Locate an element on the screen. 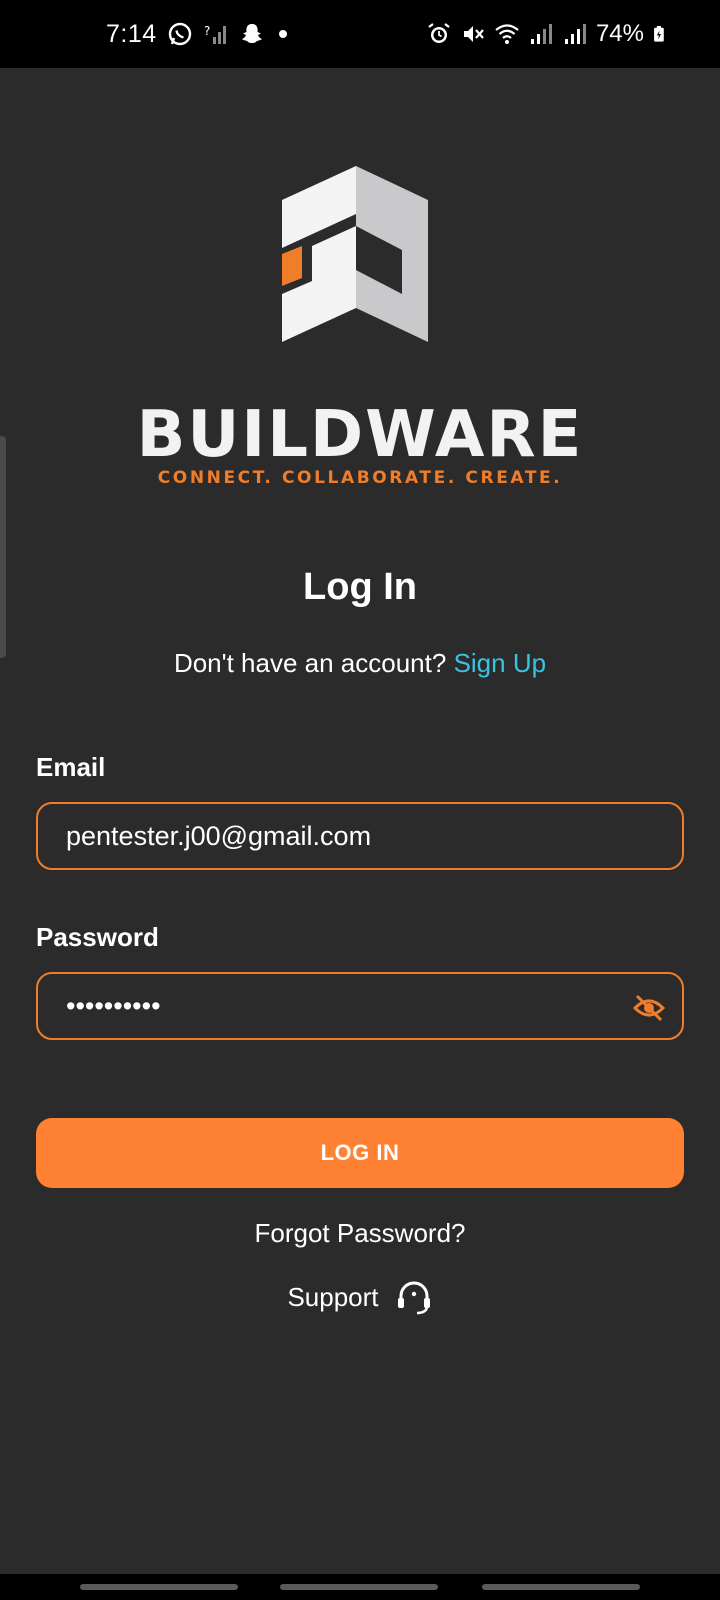  password-value: •••••••••• is located at coordinates (113, 1005).